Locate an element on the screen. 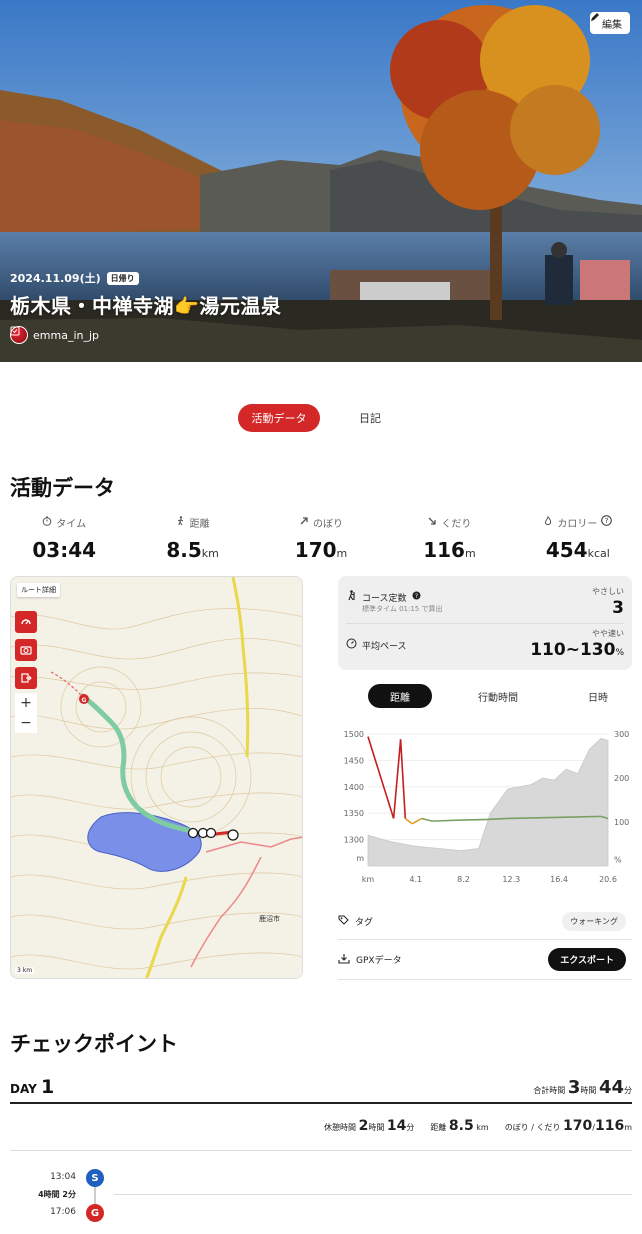 This screenshot has width=642, height=1234. tab-activity-data: 活動データ is located at coordinates (279, 418).